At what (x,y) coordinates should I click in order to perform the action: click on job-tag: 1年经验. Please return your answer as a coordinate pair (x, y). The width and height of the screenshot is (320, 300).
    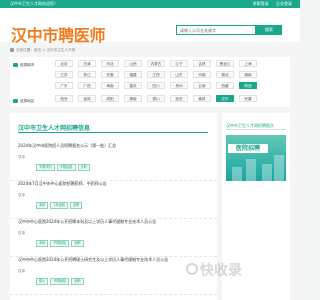
    Looking at the image, I should click on (59, 205).